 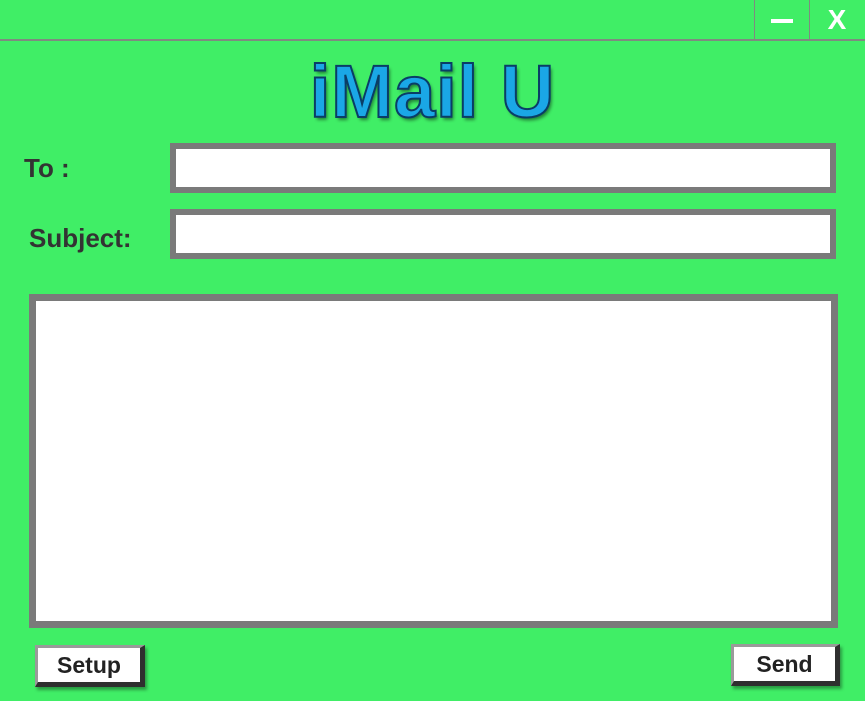 I want to click on minimize-button, so click(x=781, y=19).